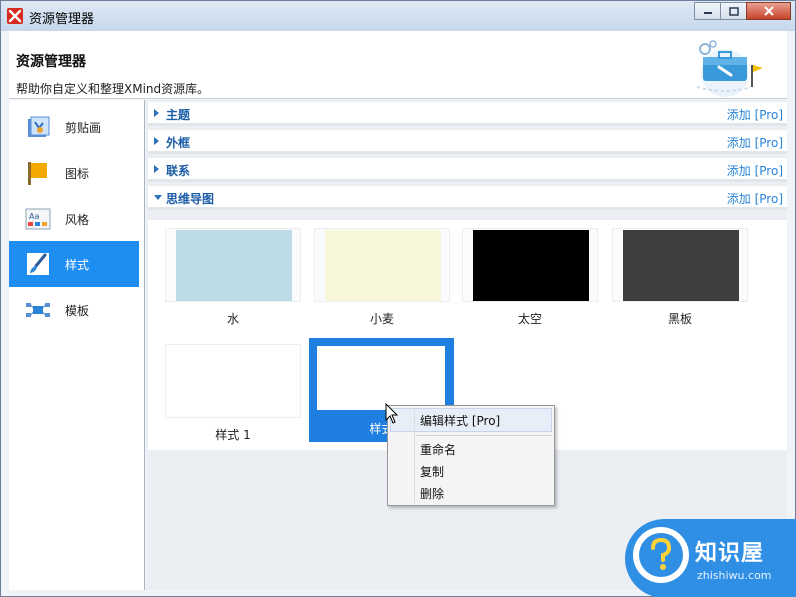 This screenshot has width=796, height=597. I want to click on section-title: 外框, so click(178, 143).